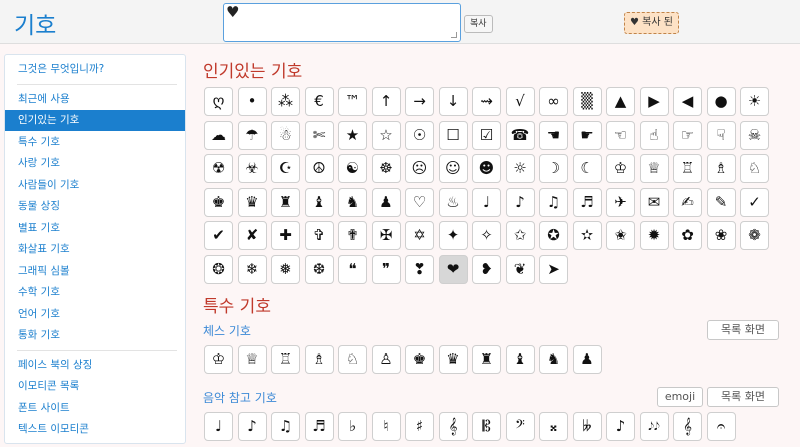  What do you see at coordinates (419, 135) in the screenshot?
I see `symbol-button: ☉` at bounding box center [419, 135].